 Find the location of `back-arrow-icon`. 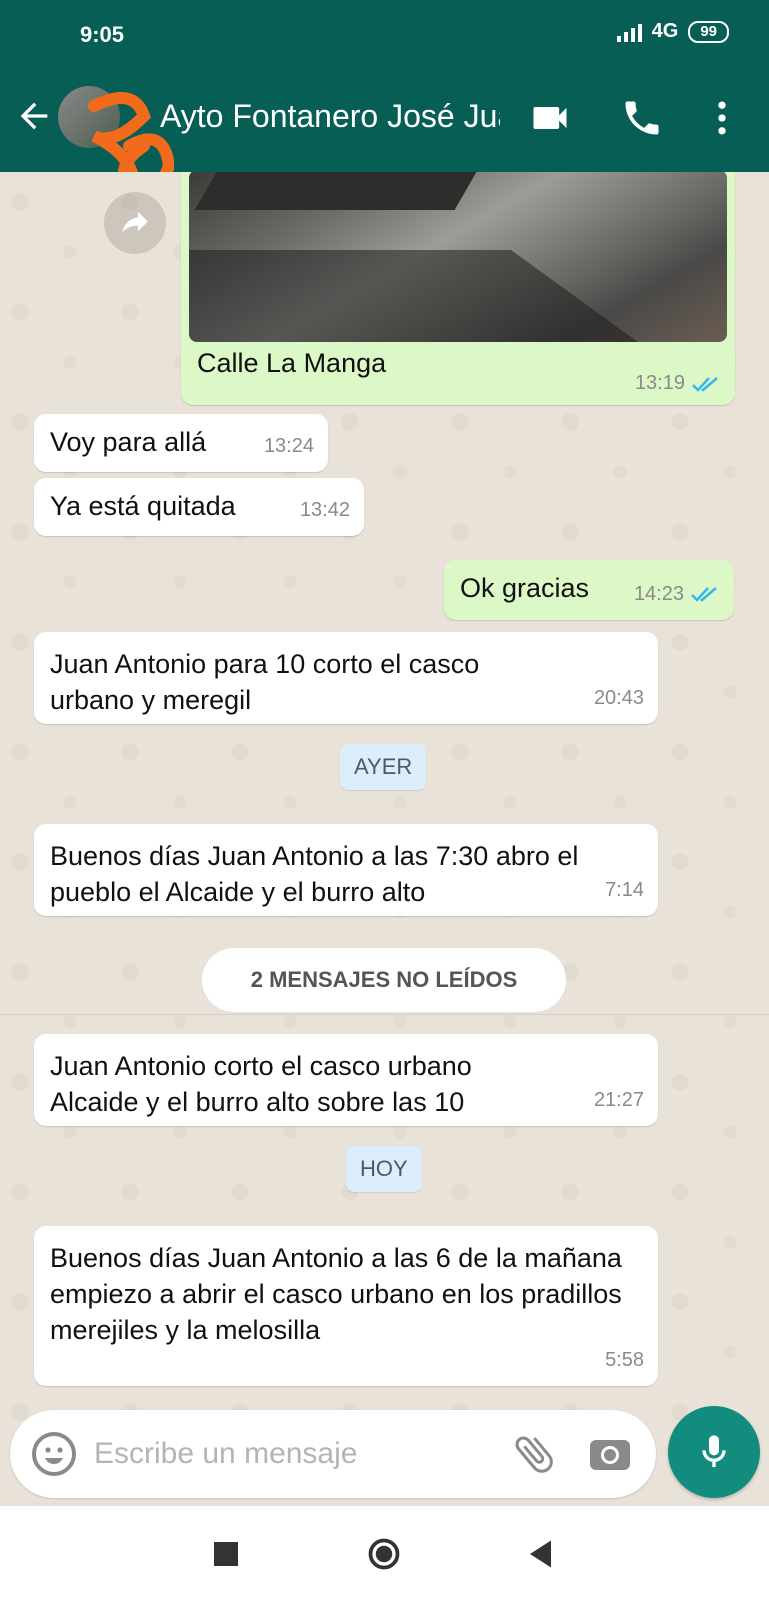

back-arrow-icon is located at coordinates (34, 116).